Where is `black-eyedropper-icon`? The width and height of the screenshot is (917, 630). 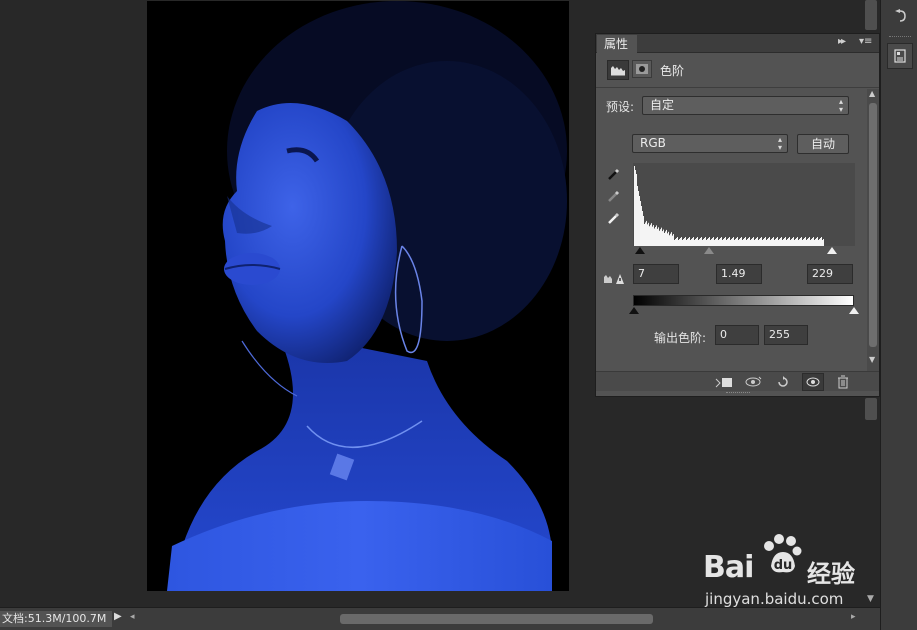 black-eyedropper-icon is located at coordinates (614, 174).